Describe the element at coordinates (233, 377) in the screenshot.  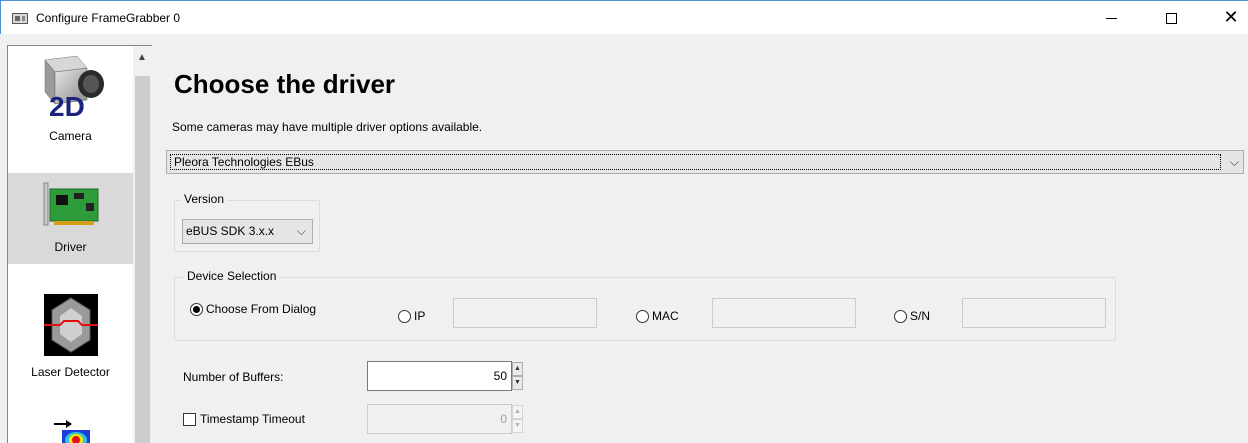
I see `buffers-label: Number of Buffers:` at that location.